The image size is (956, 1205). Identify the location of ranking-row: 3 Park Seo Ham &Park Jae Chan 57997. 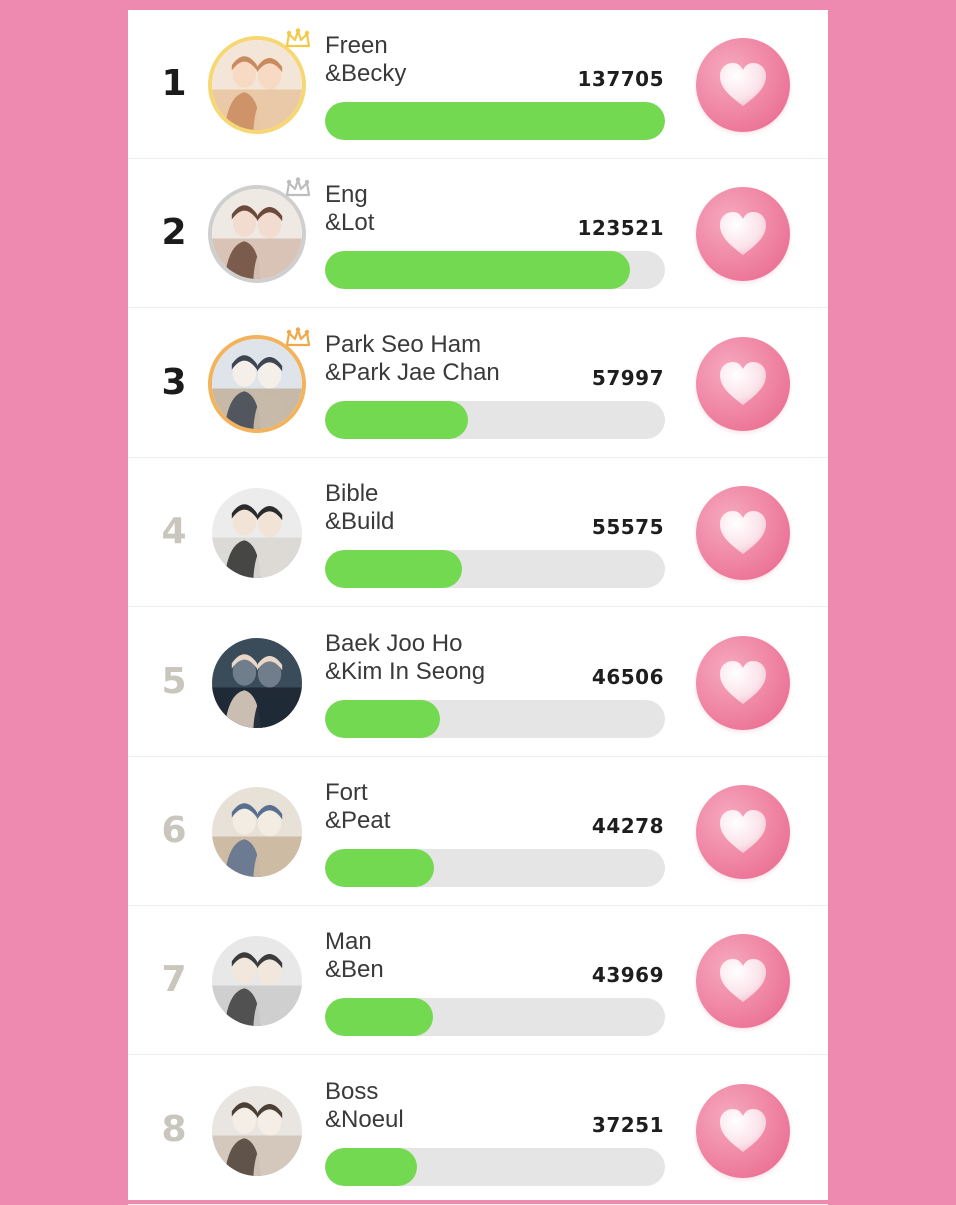
(478, 383).